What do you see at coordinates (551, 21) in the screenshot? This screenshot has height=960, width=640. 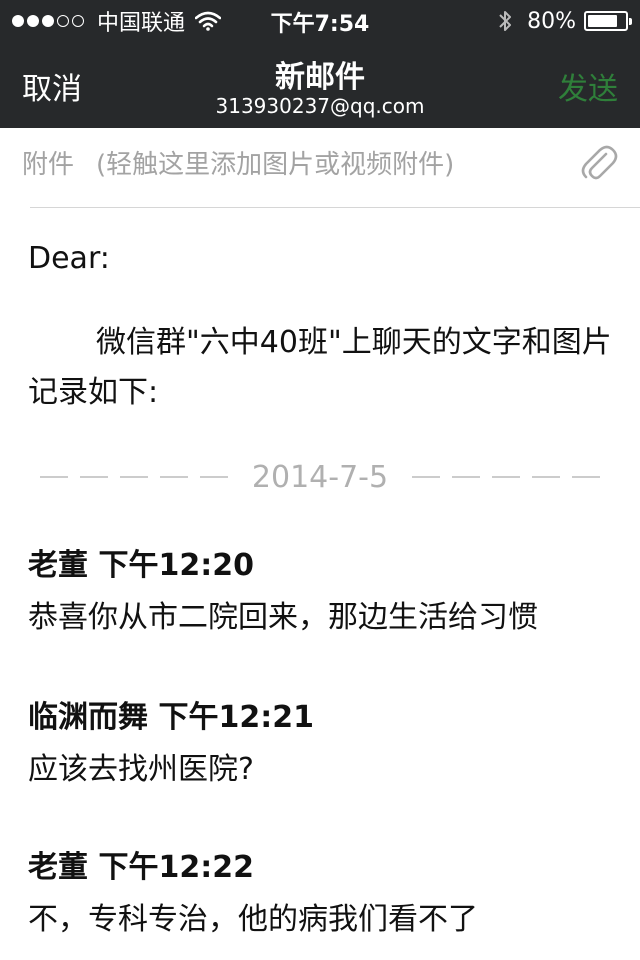 I see `battery-percent: 80%` at bounding box center [551, 21].